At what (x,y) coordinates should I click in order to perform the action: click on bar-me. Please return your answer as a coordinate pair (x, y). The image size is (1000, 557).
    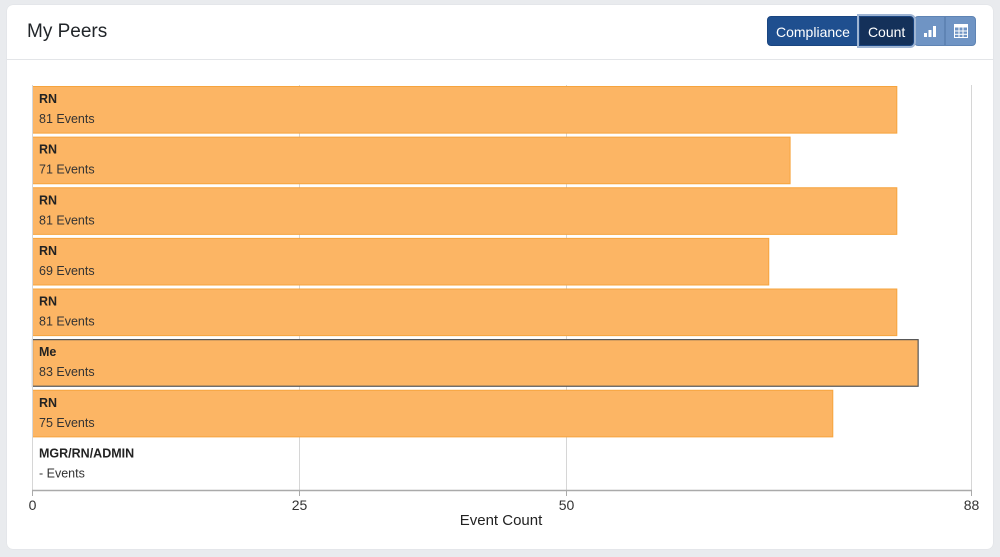
    Looking at the image, I should click on (475, 363).